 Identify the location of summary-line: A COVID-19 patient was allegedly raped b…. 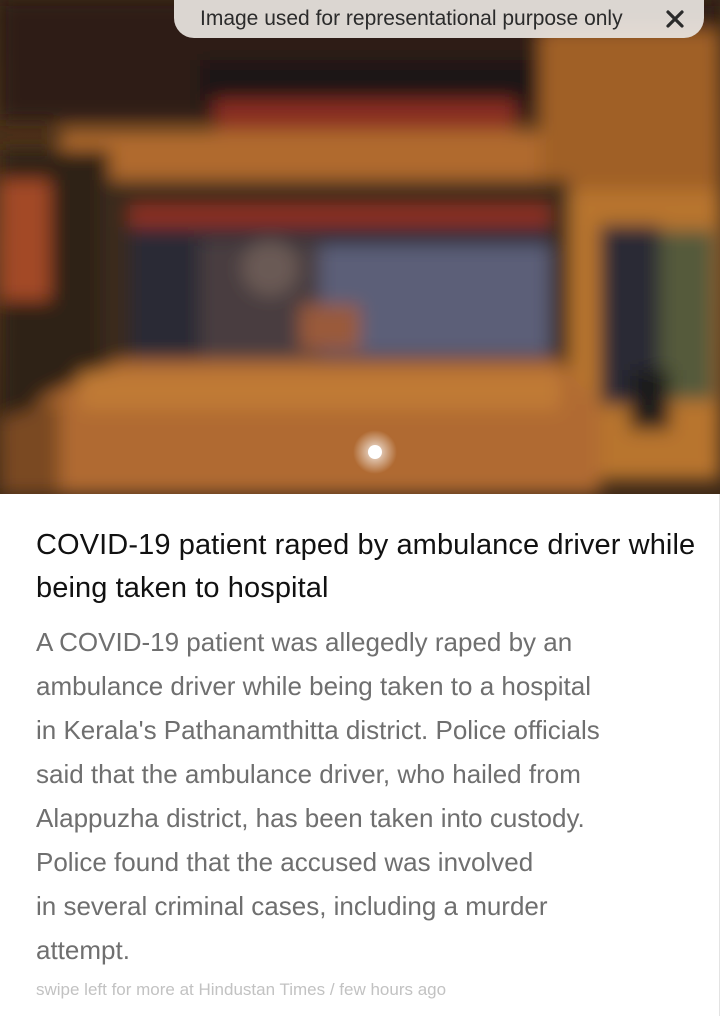
(304, 642).